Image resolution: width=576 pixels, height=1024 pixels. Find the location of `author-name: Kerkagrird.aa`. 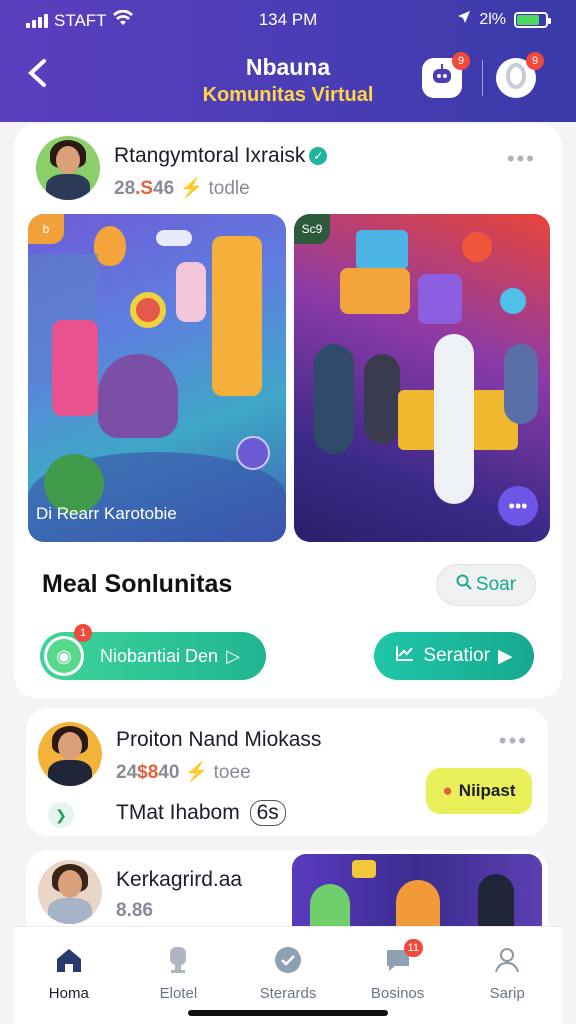

author-name: Kerkagrird.aa is located at coordinates (179, 880).